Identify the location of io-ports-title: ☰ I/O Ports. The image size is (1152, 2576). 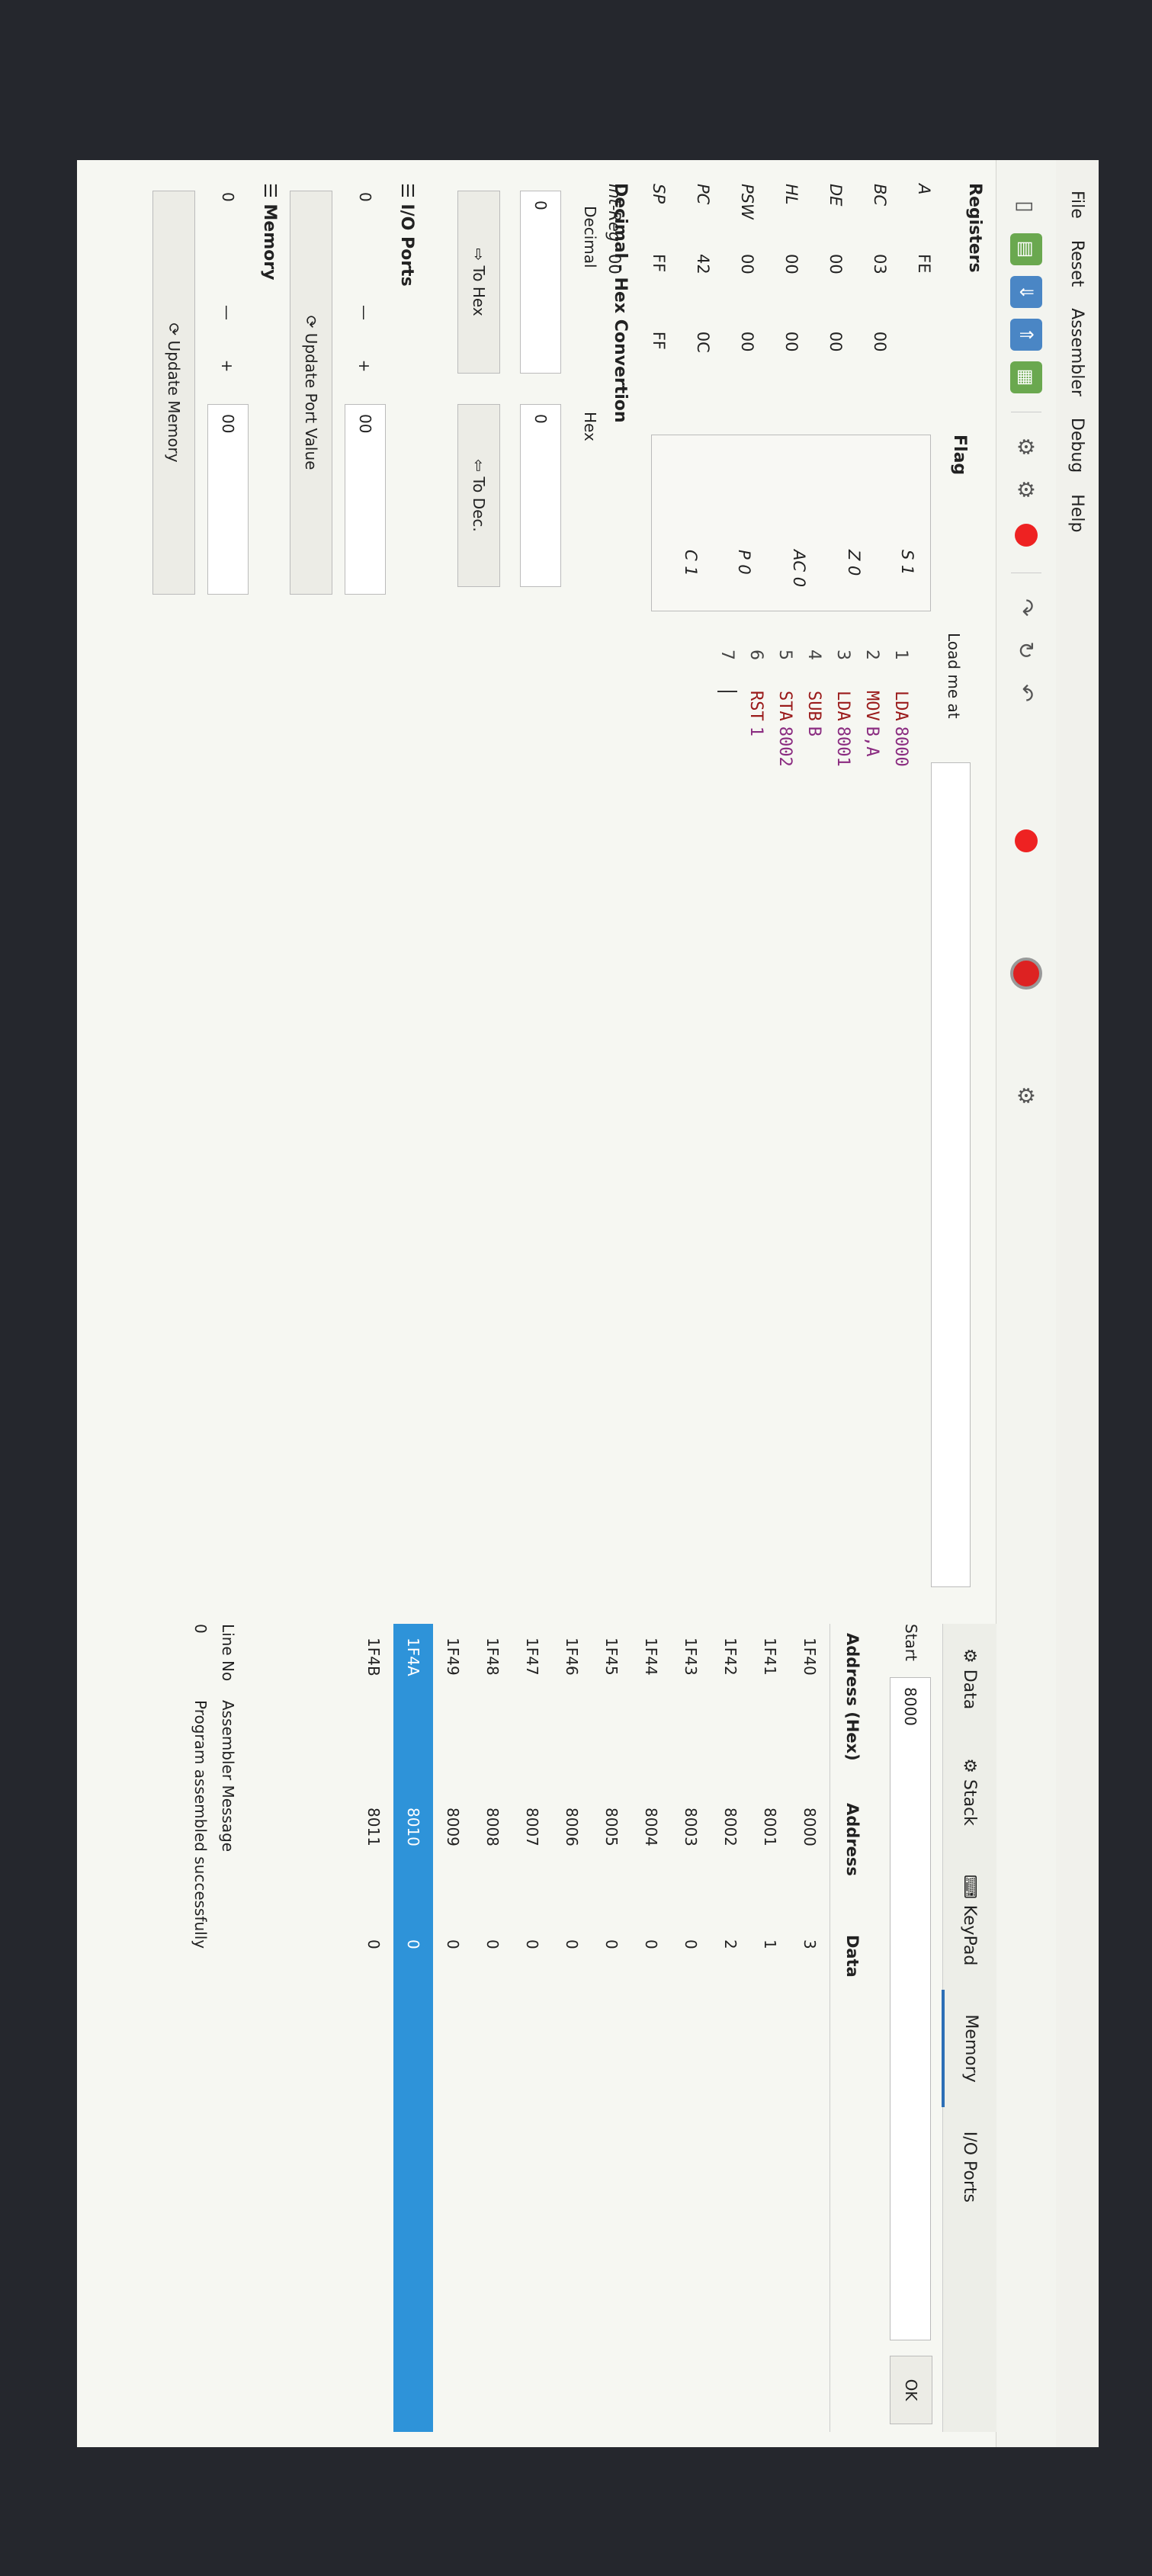
(406, 235).